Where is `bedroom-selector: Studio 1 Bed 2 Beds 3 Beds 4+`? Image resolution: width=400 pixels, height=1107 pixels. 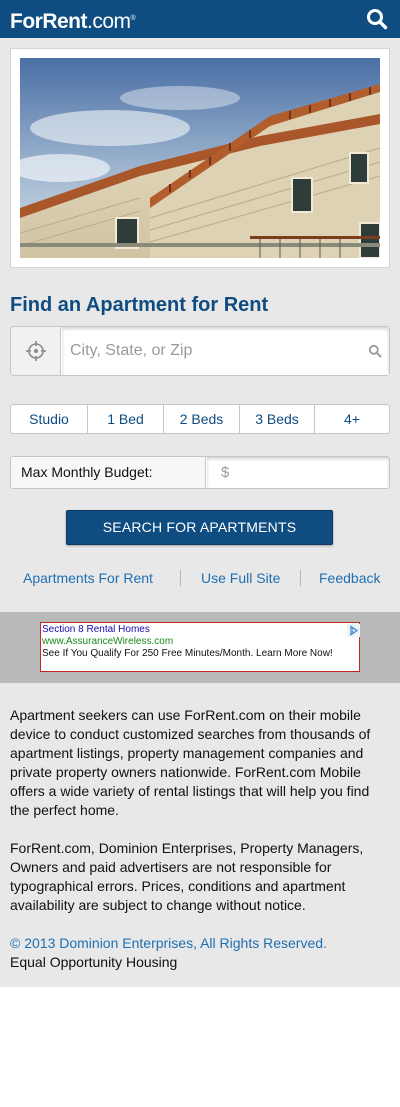 bedroom-selector: Studio 1 Bed 2 Beds 3 Beds 4+ is located at coordinates (200, 419).